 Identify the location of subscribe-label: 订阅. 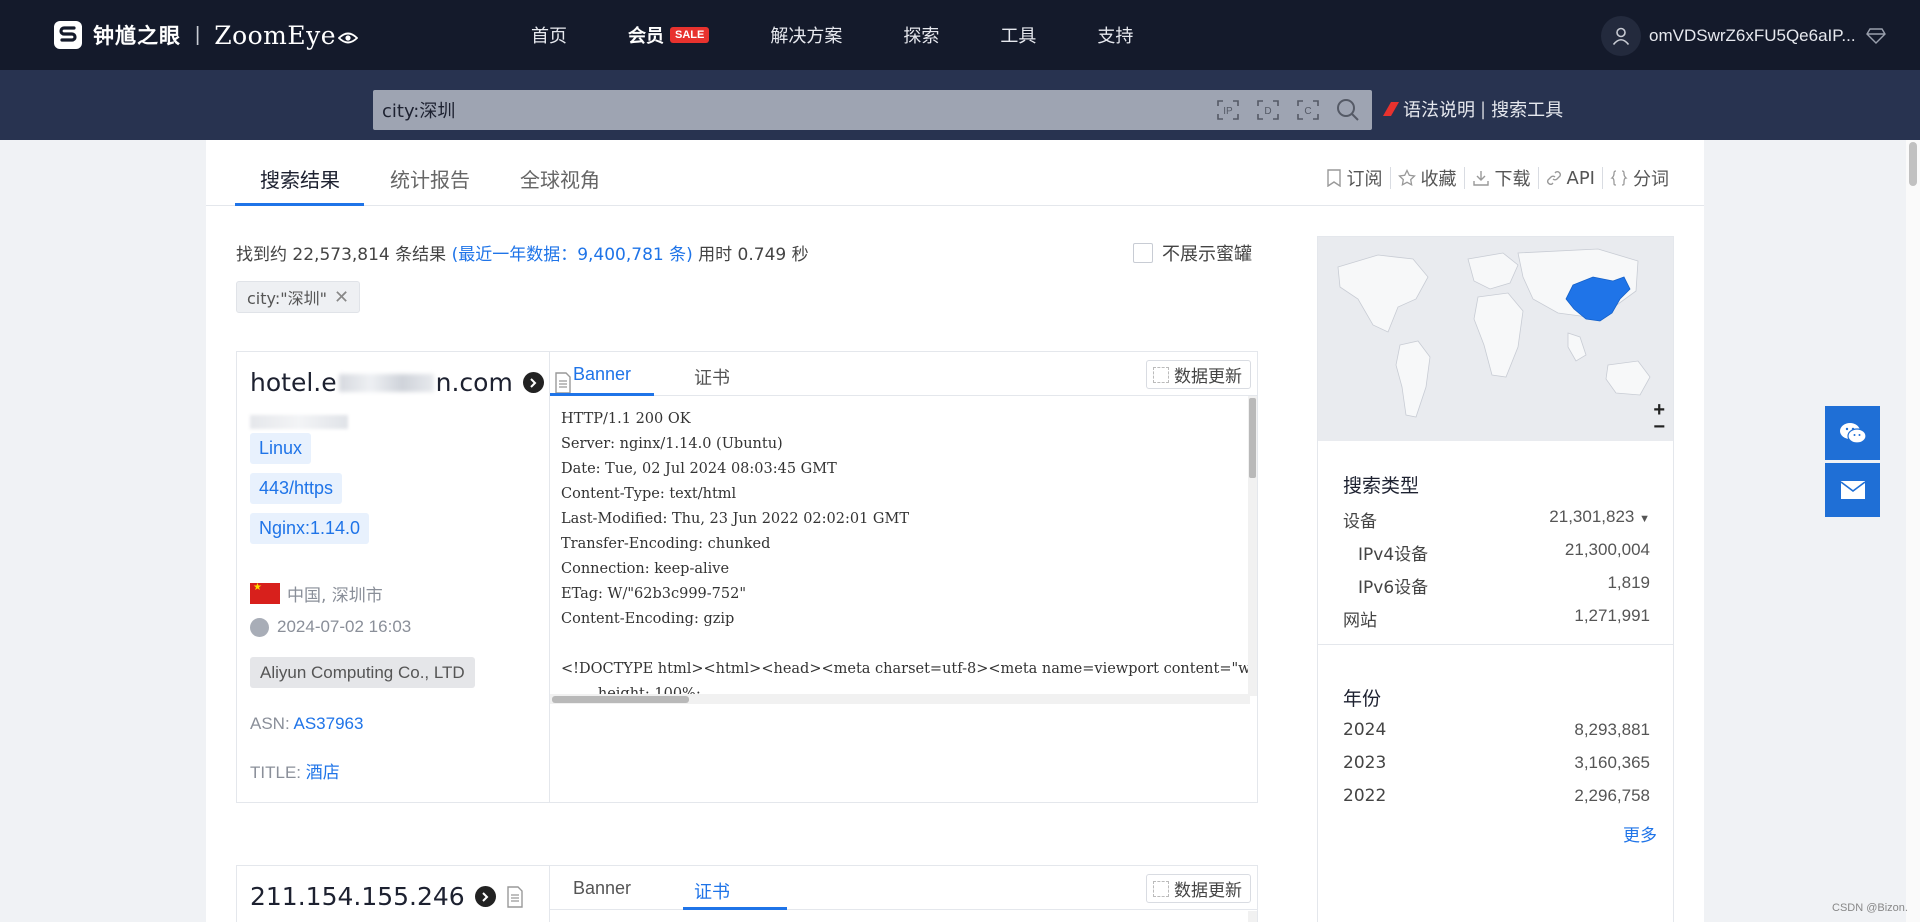
(1364, 179).